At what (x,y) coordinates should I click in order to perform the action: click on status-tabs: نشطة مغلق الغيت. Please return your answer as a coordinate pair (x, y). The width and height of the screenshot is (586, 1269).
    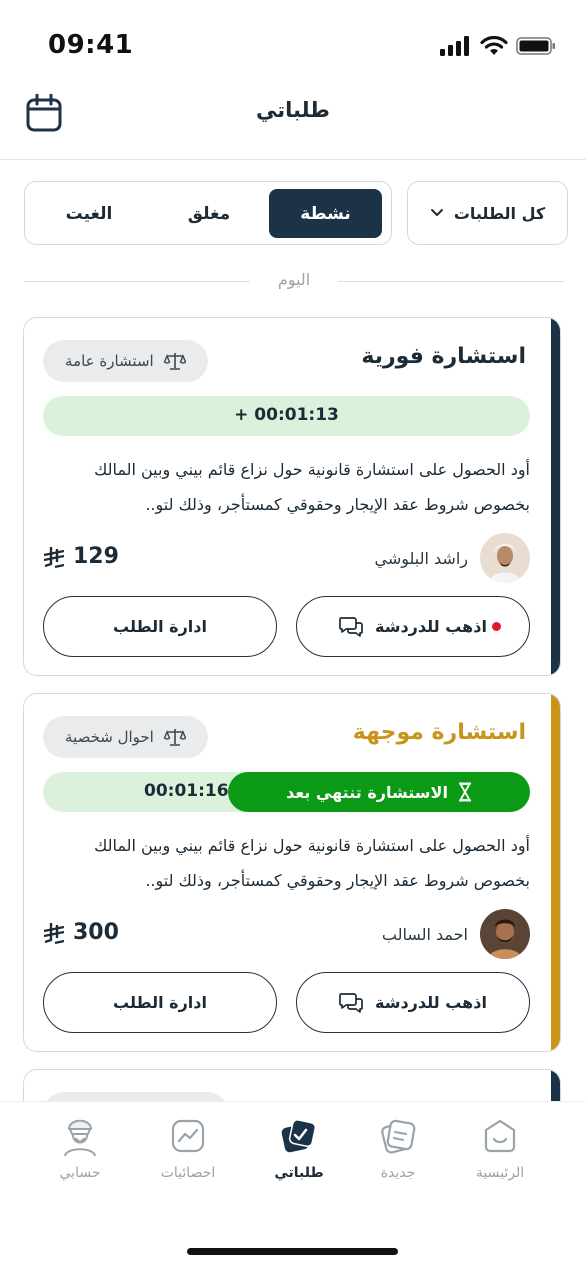
    Looking at the image, I should click on (208, 213).